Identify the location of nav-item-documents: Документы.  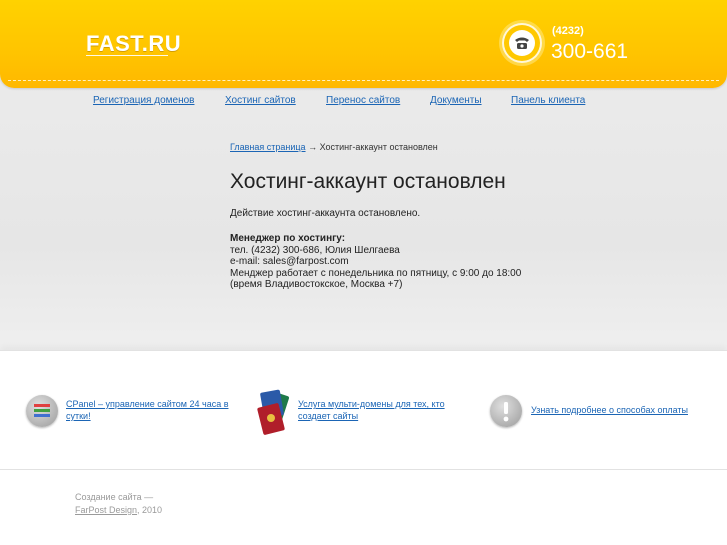
(456, 100).